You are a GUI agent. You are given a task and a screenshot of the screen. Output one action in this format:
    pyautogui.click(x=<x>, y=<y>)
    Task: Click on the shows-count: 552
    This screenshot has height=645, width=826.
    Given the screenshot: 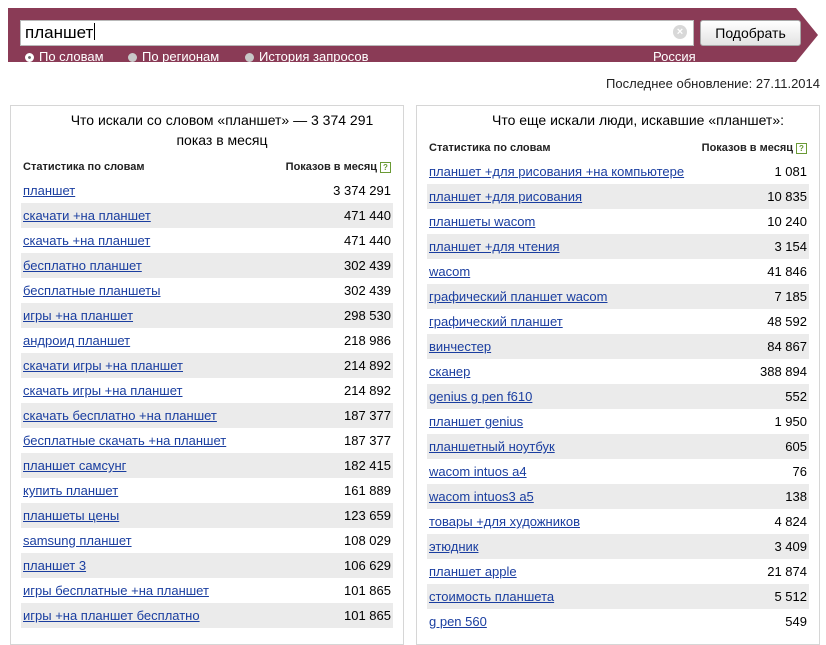 What is the action you would take?
    pyautogui.click(x=796, y=396)
    